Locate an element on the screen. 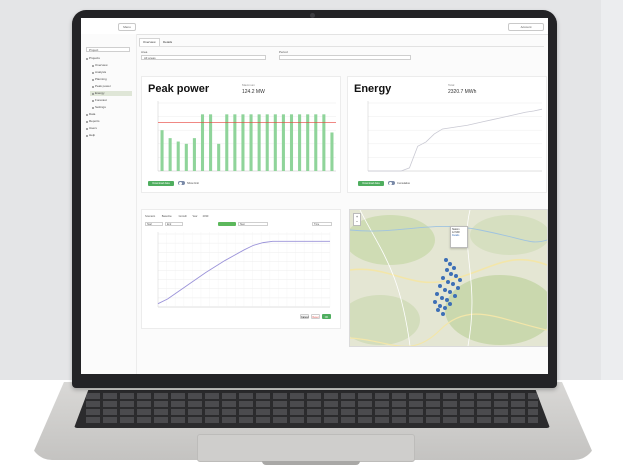  sidebar-item-label: Projects is located at coordinates (94, 58).